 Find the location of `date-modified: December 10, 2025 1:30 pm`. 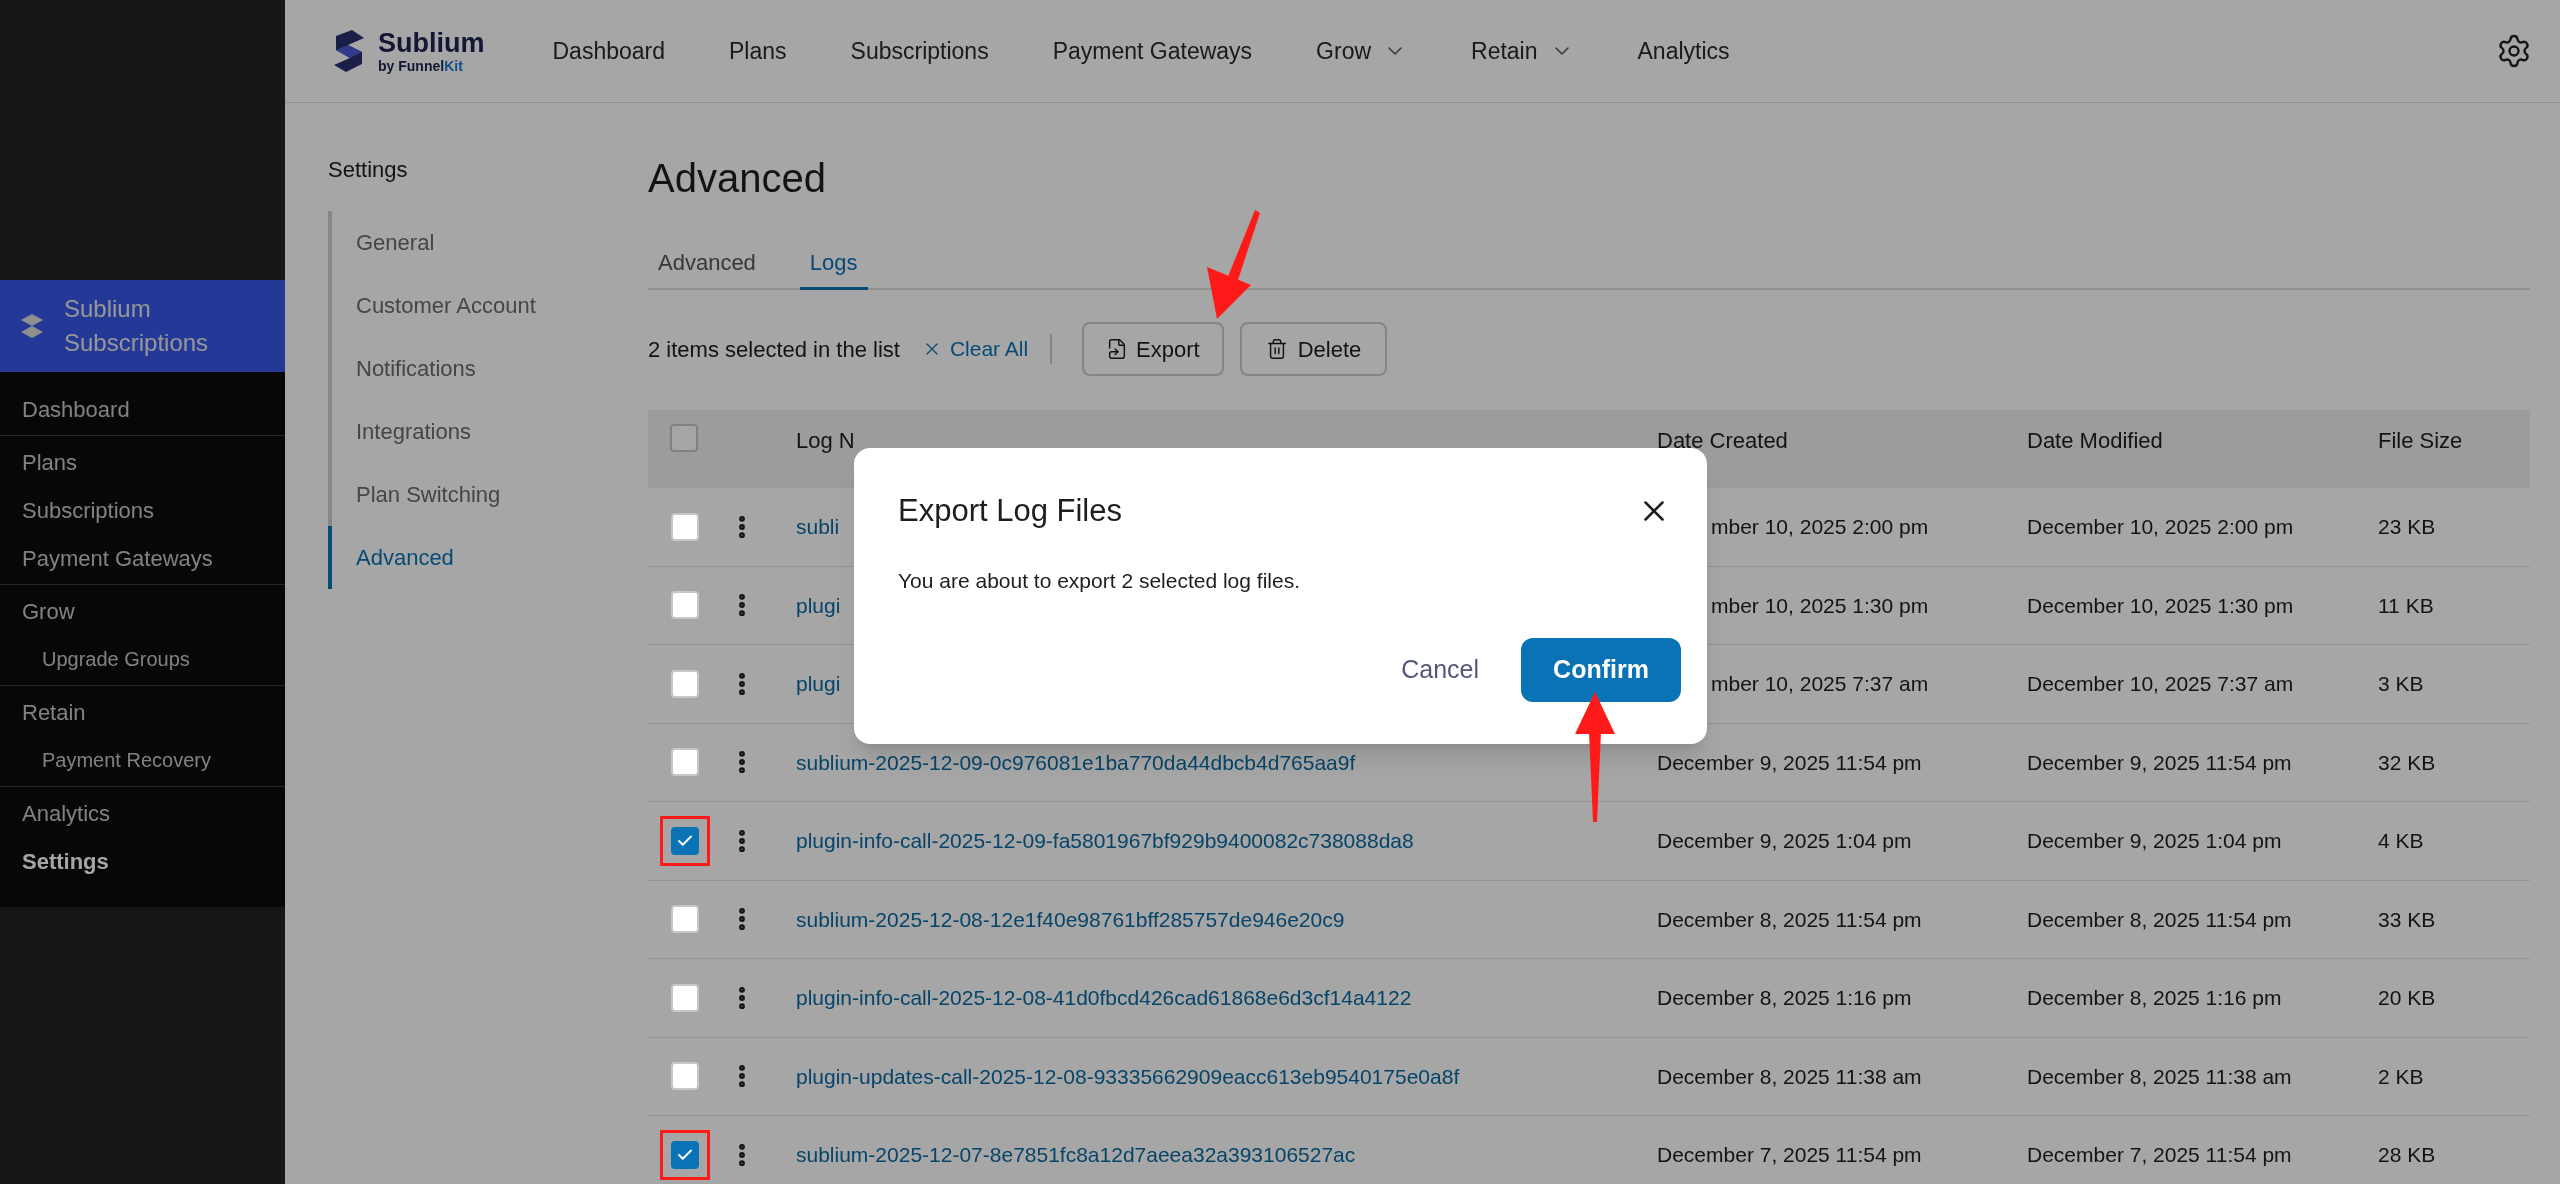

date-modified: December 10, 2025 1:30 pm is located at coordinates (2161, 605).